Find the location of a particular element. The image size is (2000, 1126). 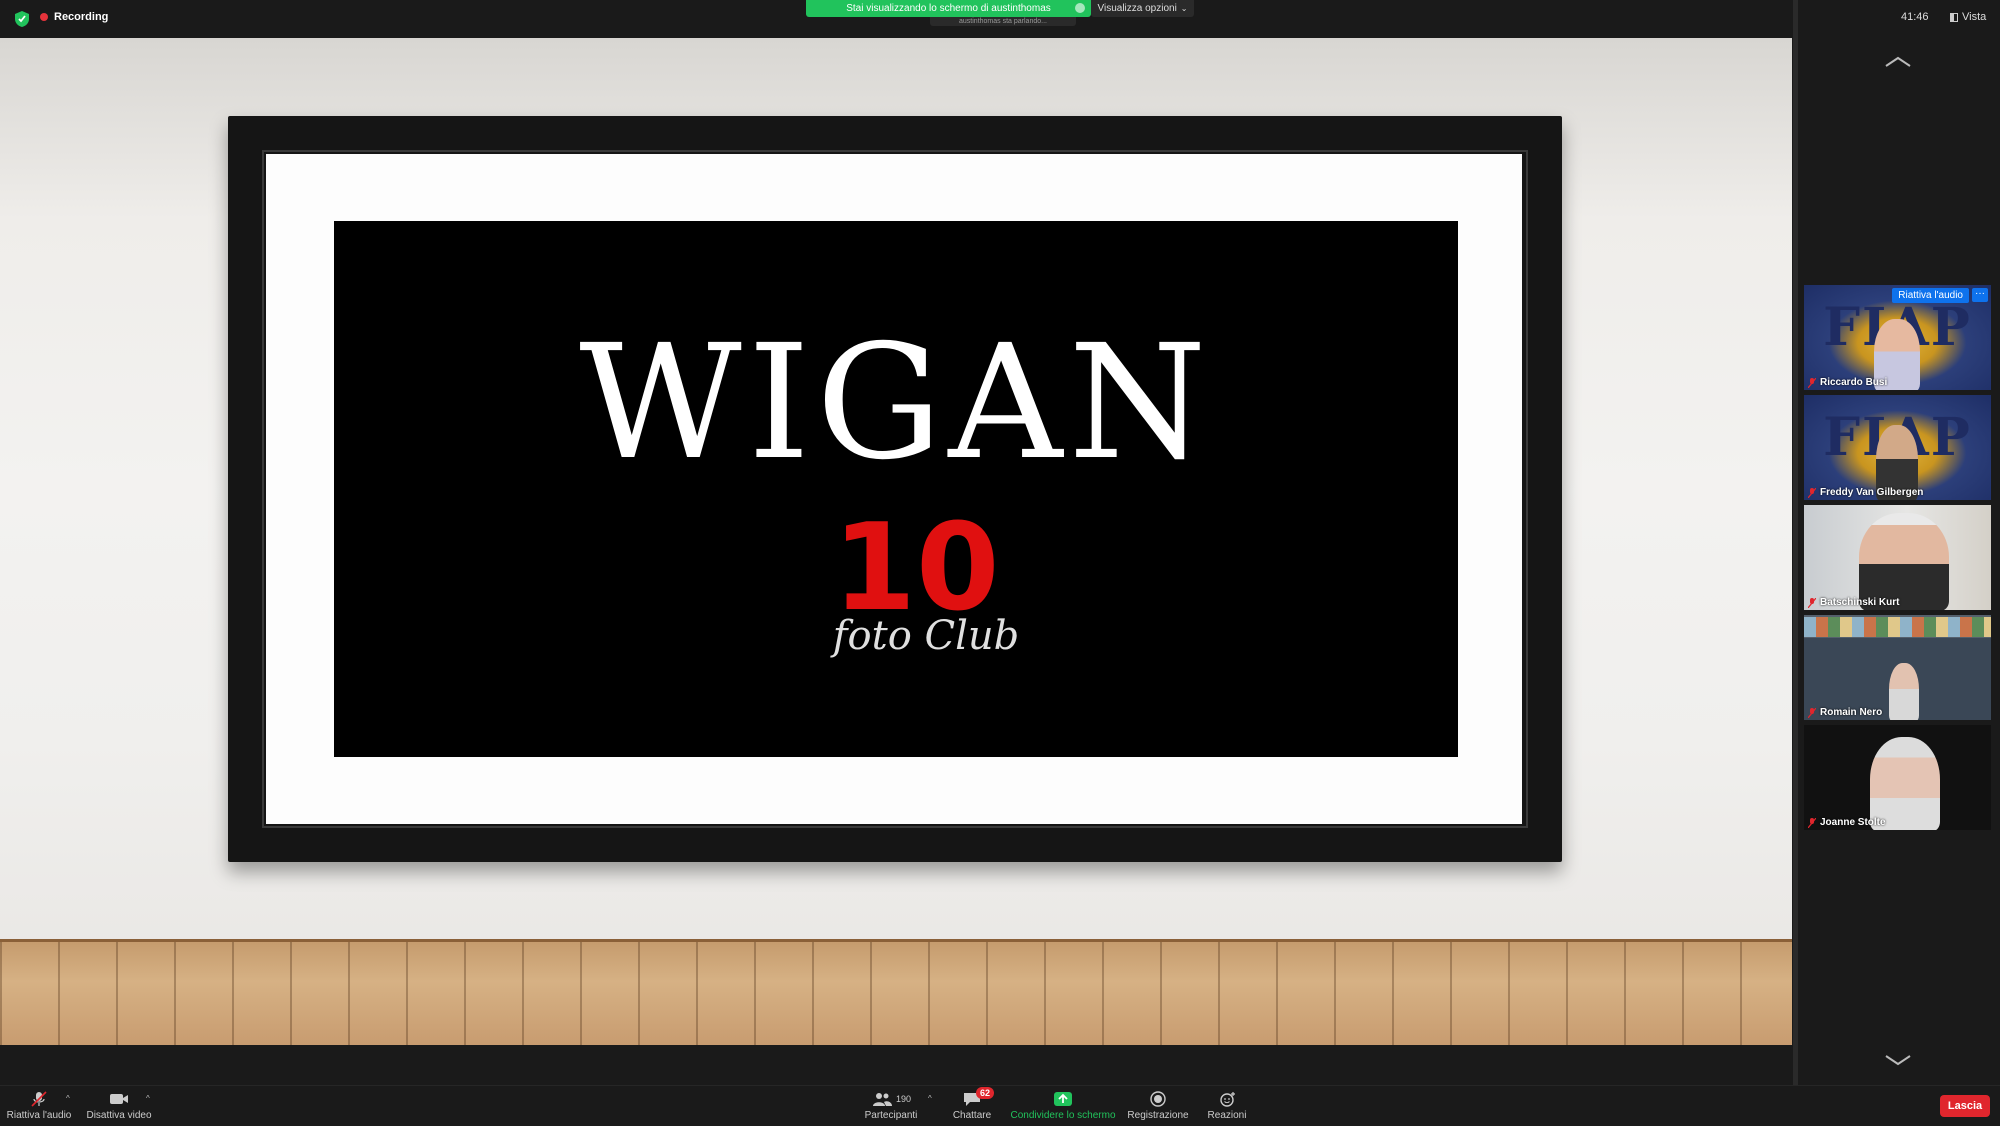

chat-button: 62 Chattare is located at coordinates (972, 1106).